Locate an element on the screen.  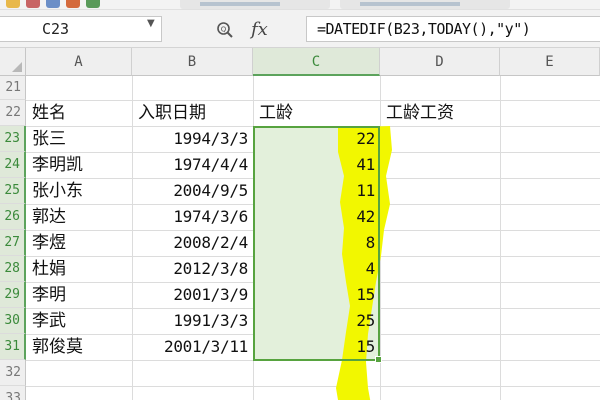
cell-name: 张三 is located at coordinates (79, 139).